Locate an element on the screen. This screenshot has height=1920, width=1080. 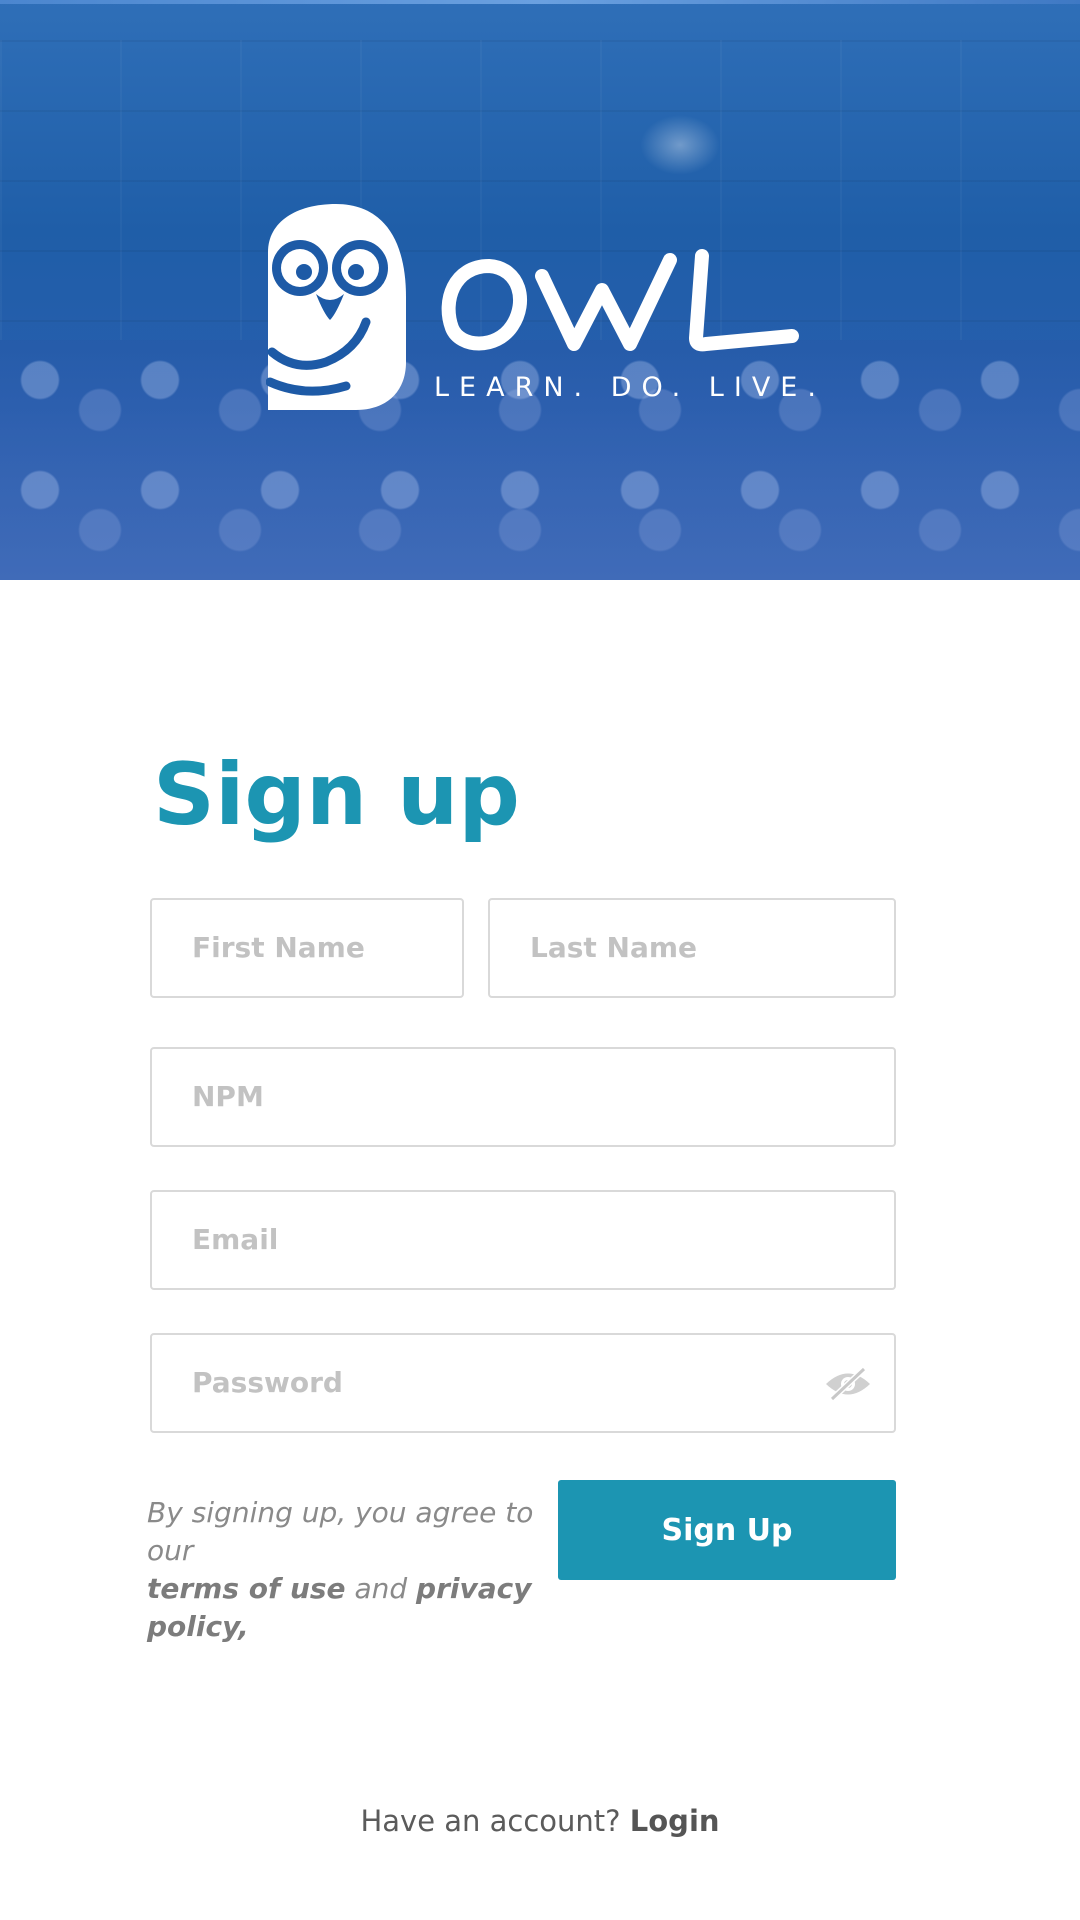
owl-logo: LEARN. DO. LIVE. is located at coordinates (546, 307).